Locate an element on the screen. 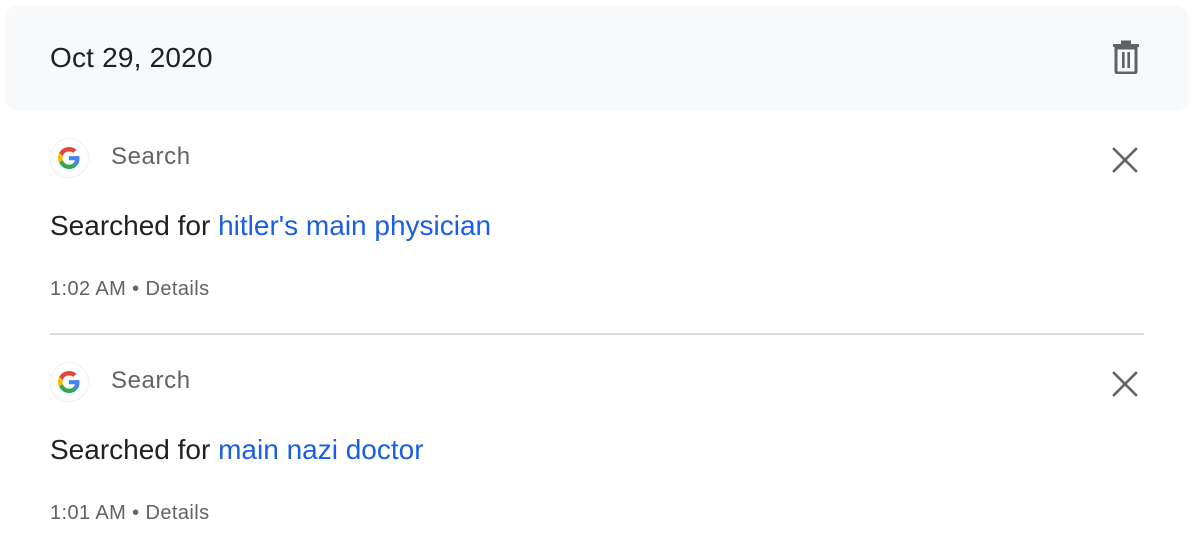  trash-icon is located at coordinates (1126, 59).